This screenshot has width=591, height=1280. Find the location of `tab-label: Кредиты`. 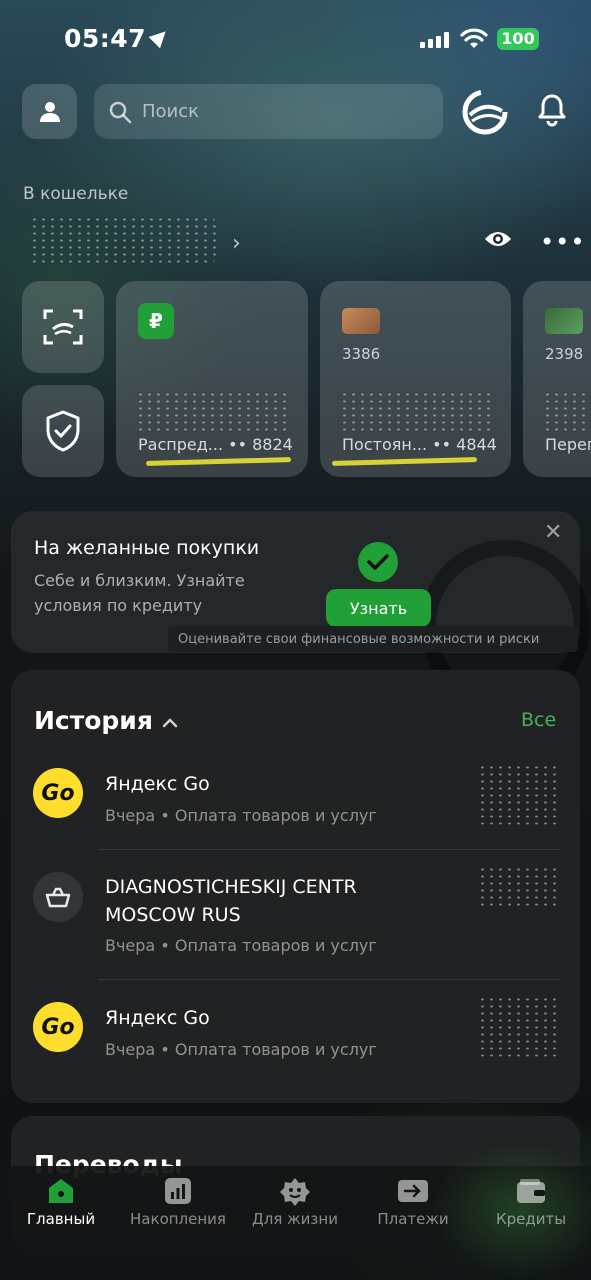

tab-label: Кредиты is located at coordinates (531, 1219).